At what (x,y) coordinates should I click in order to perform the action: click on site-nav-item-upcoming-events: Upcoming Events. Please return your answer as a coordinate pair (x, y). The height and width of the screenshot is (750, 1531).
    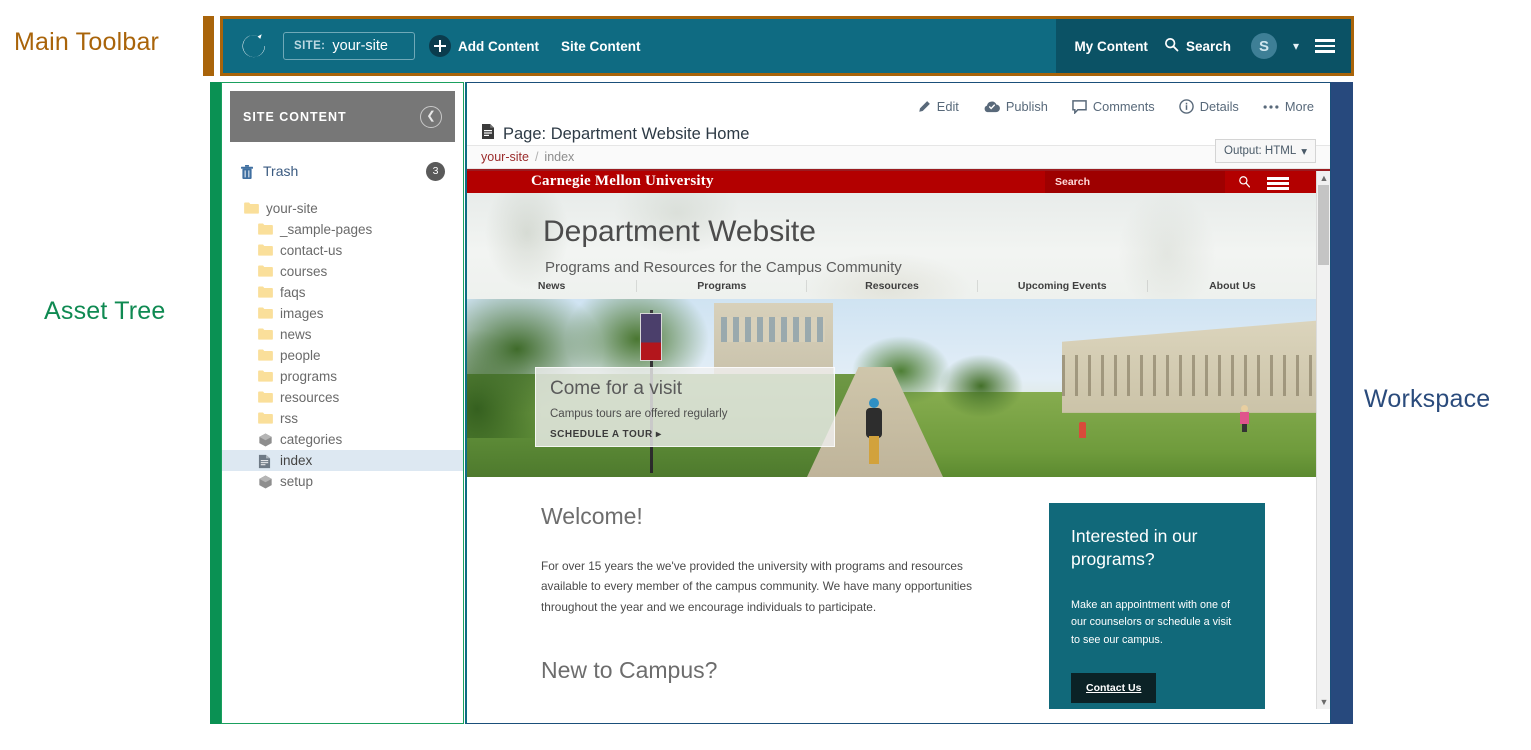
    Looking at the image, I should click on (1061, 286).